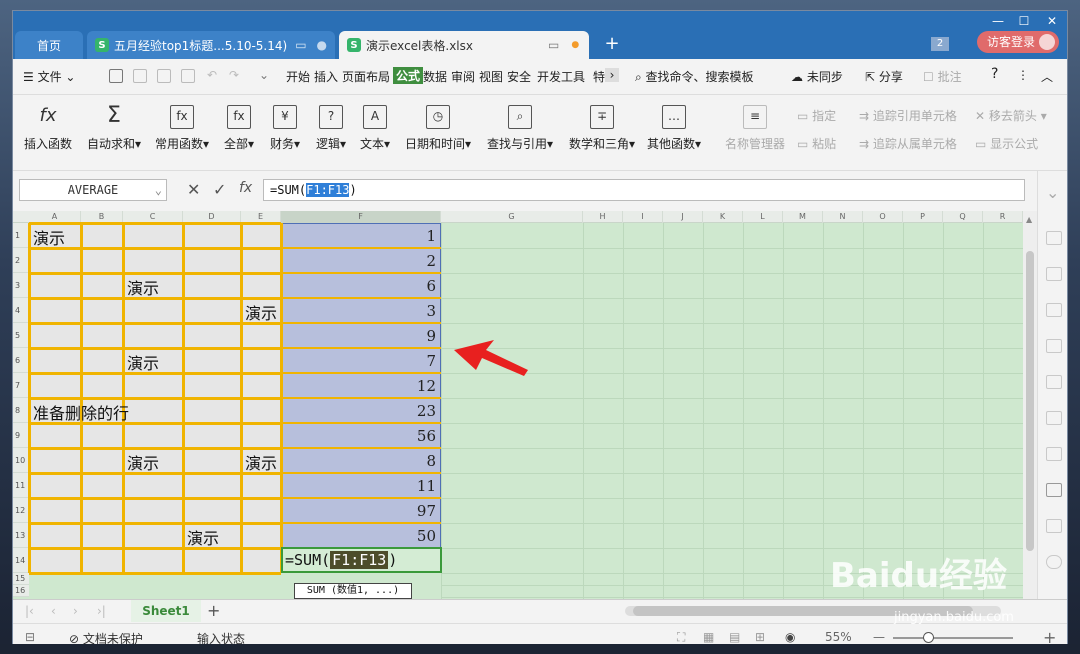 The image size is (1080, 654). Describe the element at coordinates (358, 486) in the screenshot. I see `cell-f11: 11` at that location.